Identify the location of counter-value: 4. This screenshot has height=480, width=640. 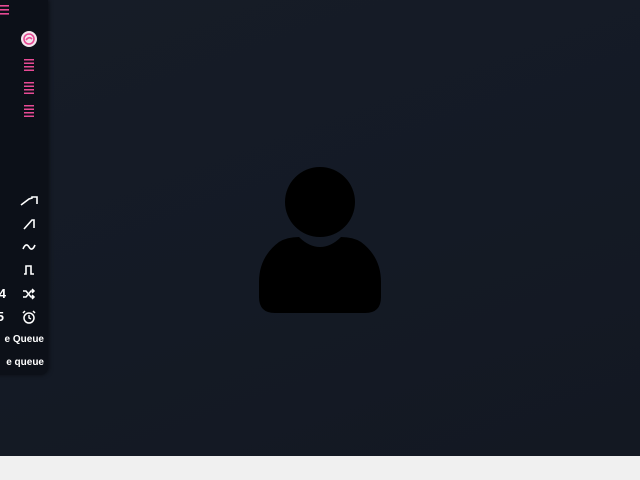
(3, 293).